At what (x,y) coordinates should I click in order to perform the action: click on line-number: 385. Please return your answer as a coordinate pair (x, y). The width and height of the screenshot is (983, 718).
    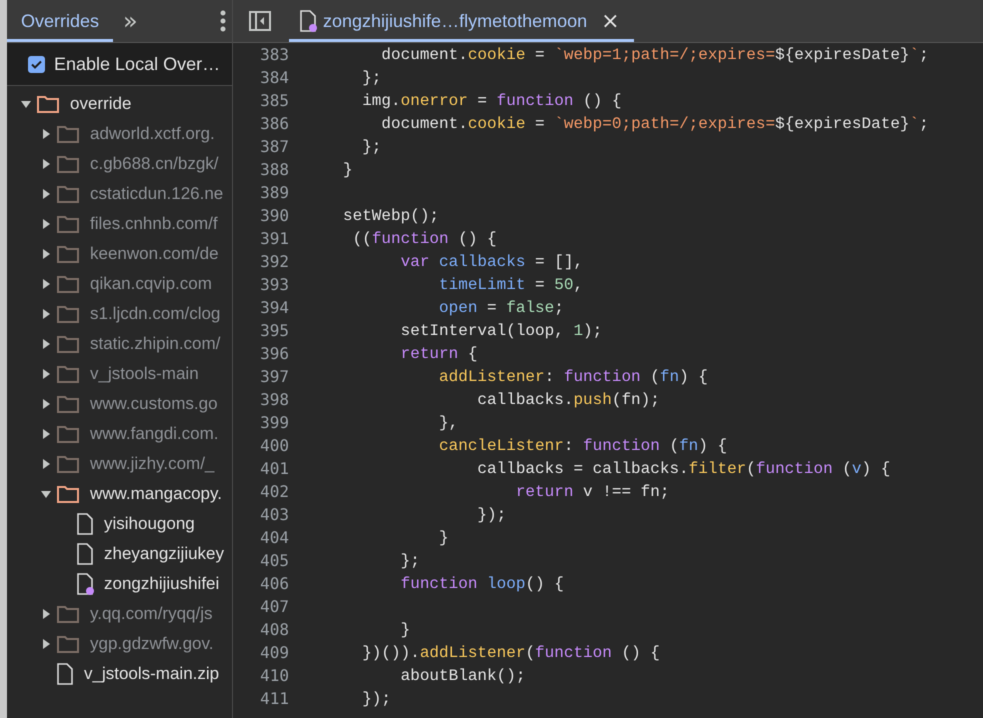
    Looking at the image, I should click on (274, 100).